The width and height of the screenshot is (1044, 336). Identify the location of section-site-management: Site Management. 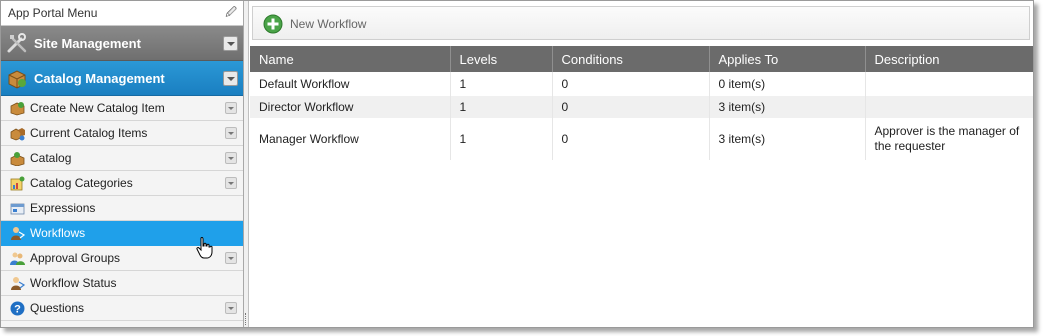
(122, 43).